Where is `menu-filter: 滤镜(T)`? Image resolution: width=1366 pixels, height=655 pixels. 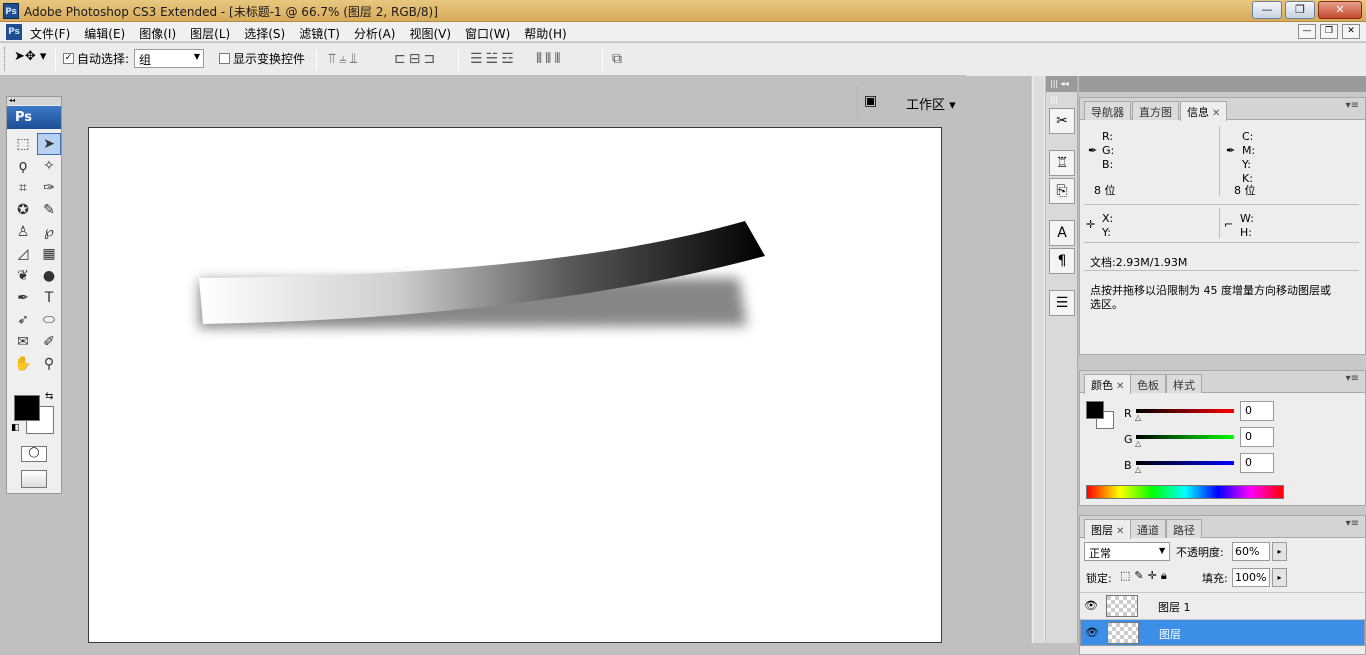 menu-filter: 滤镜(T) is located at coordinates (319, 33).